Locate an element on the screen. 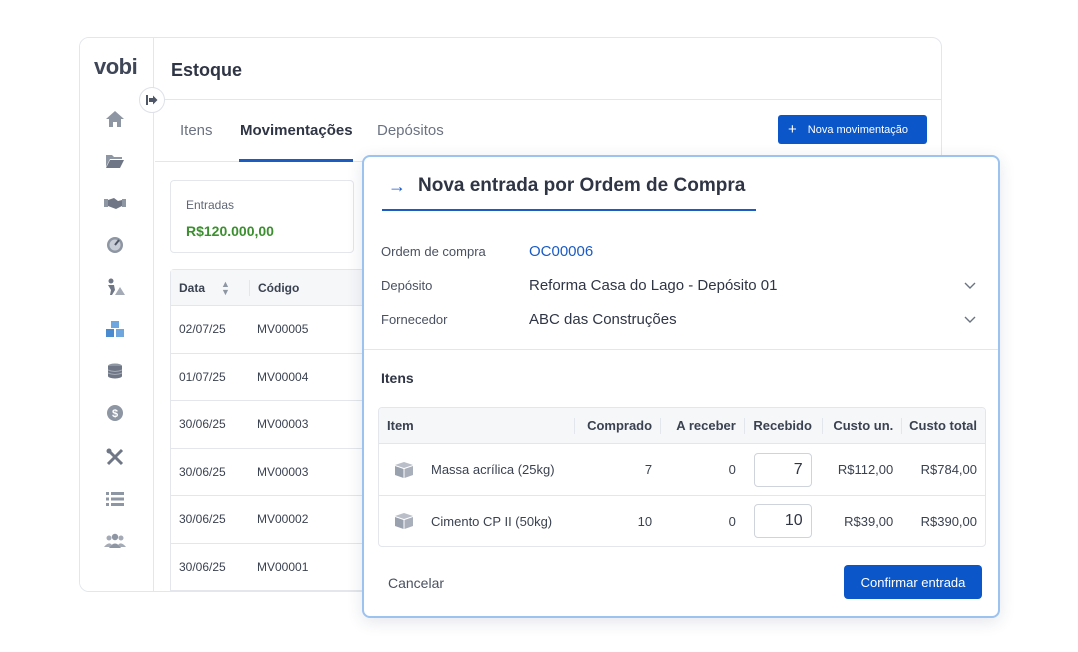 Image resolution: width=1078 pixels, height=652 pixels. logo: vobi is located at coordinates (116, 66).